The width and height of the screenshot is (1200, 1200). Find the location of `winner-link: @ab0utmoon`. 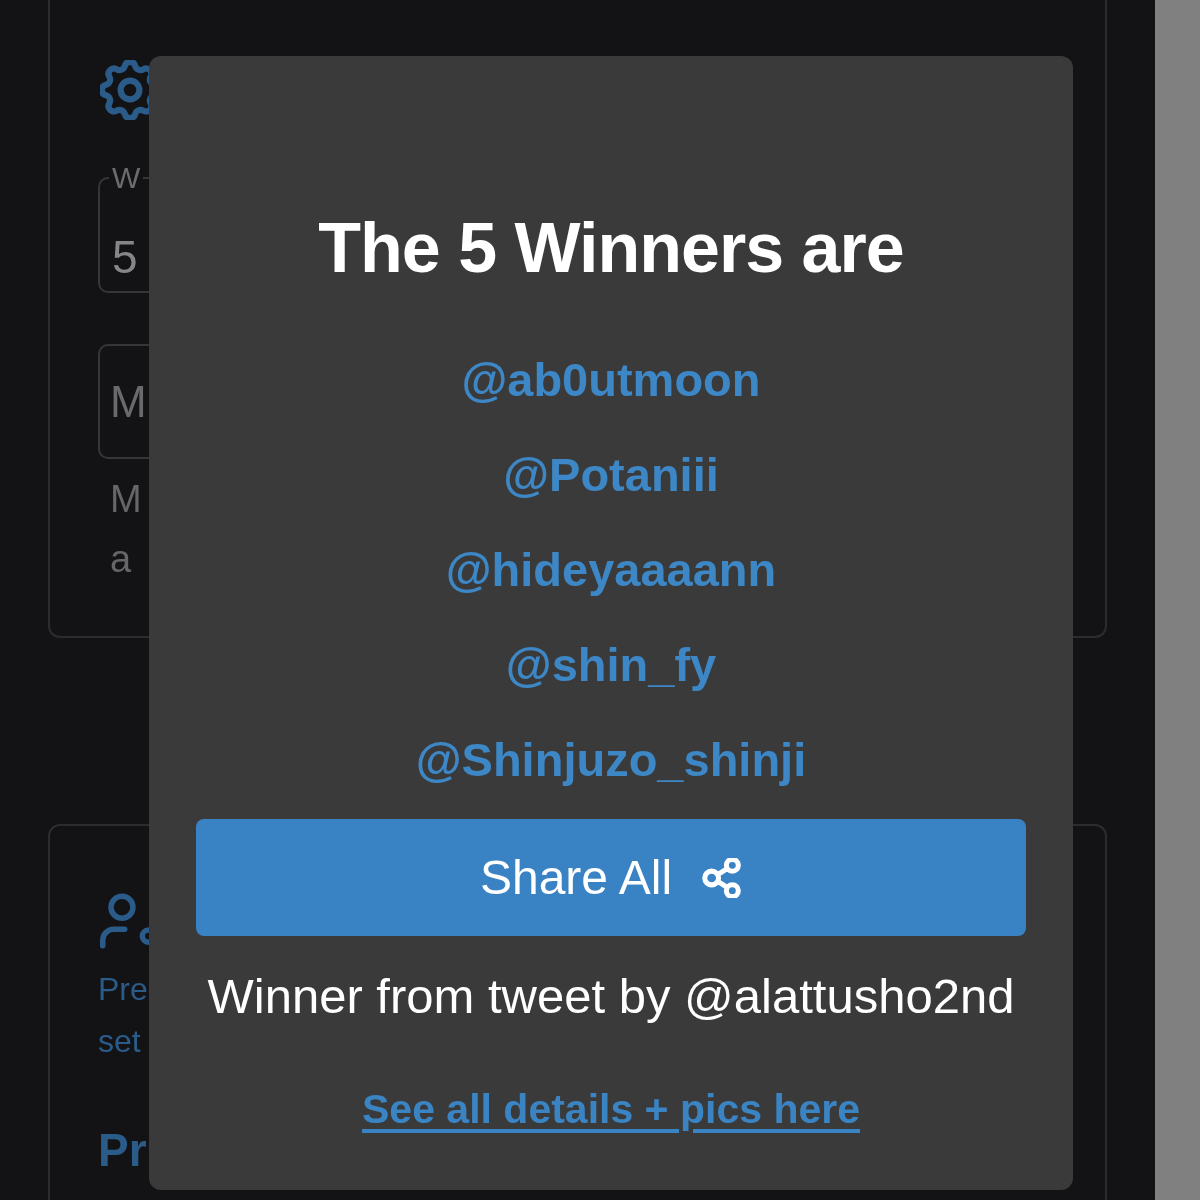

winner-link: @ab0utmoon is located at coordinates (611, 379).